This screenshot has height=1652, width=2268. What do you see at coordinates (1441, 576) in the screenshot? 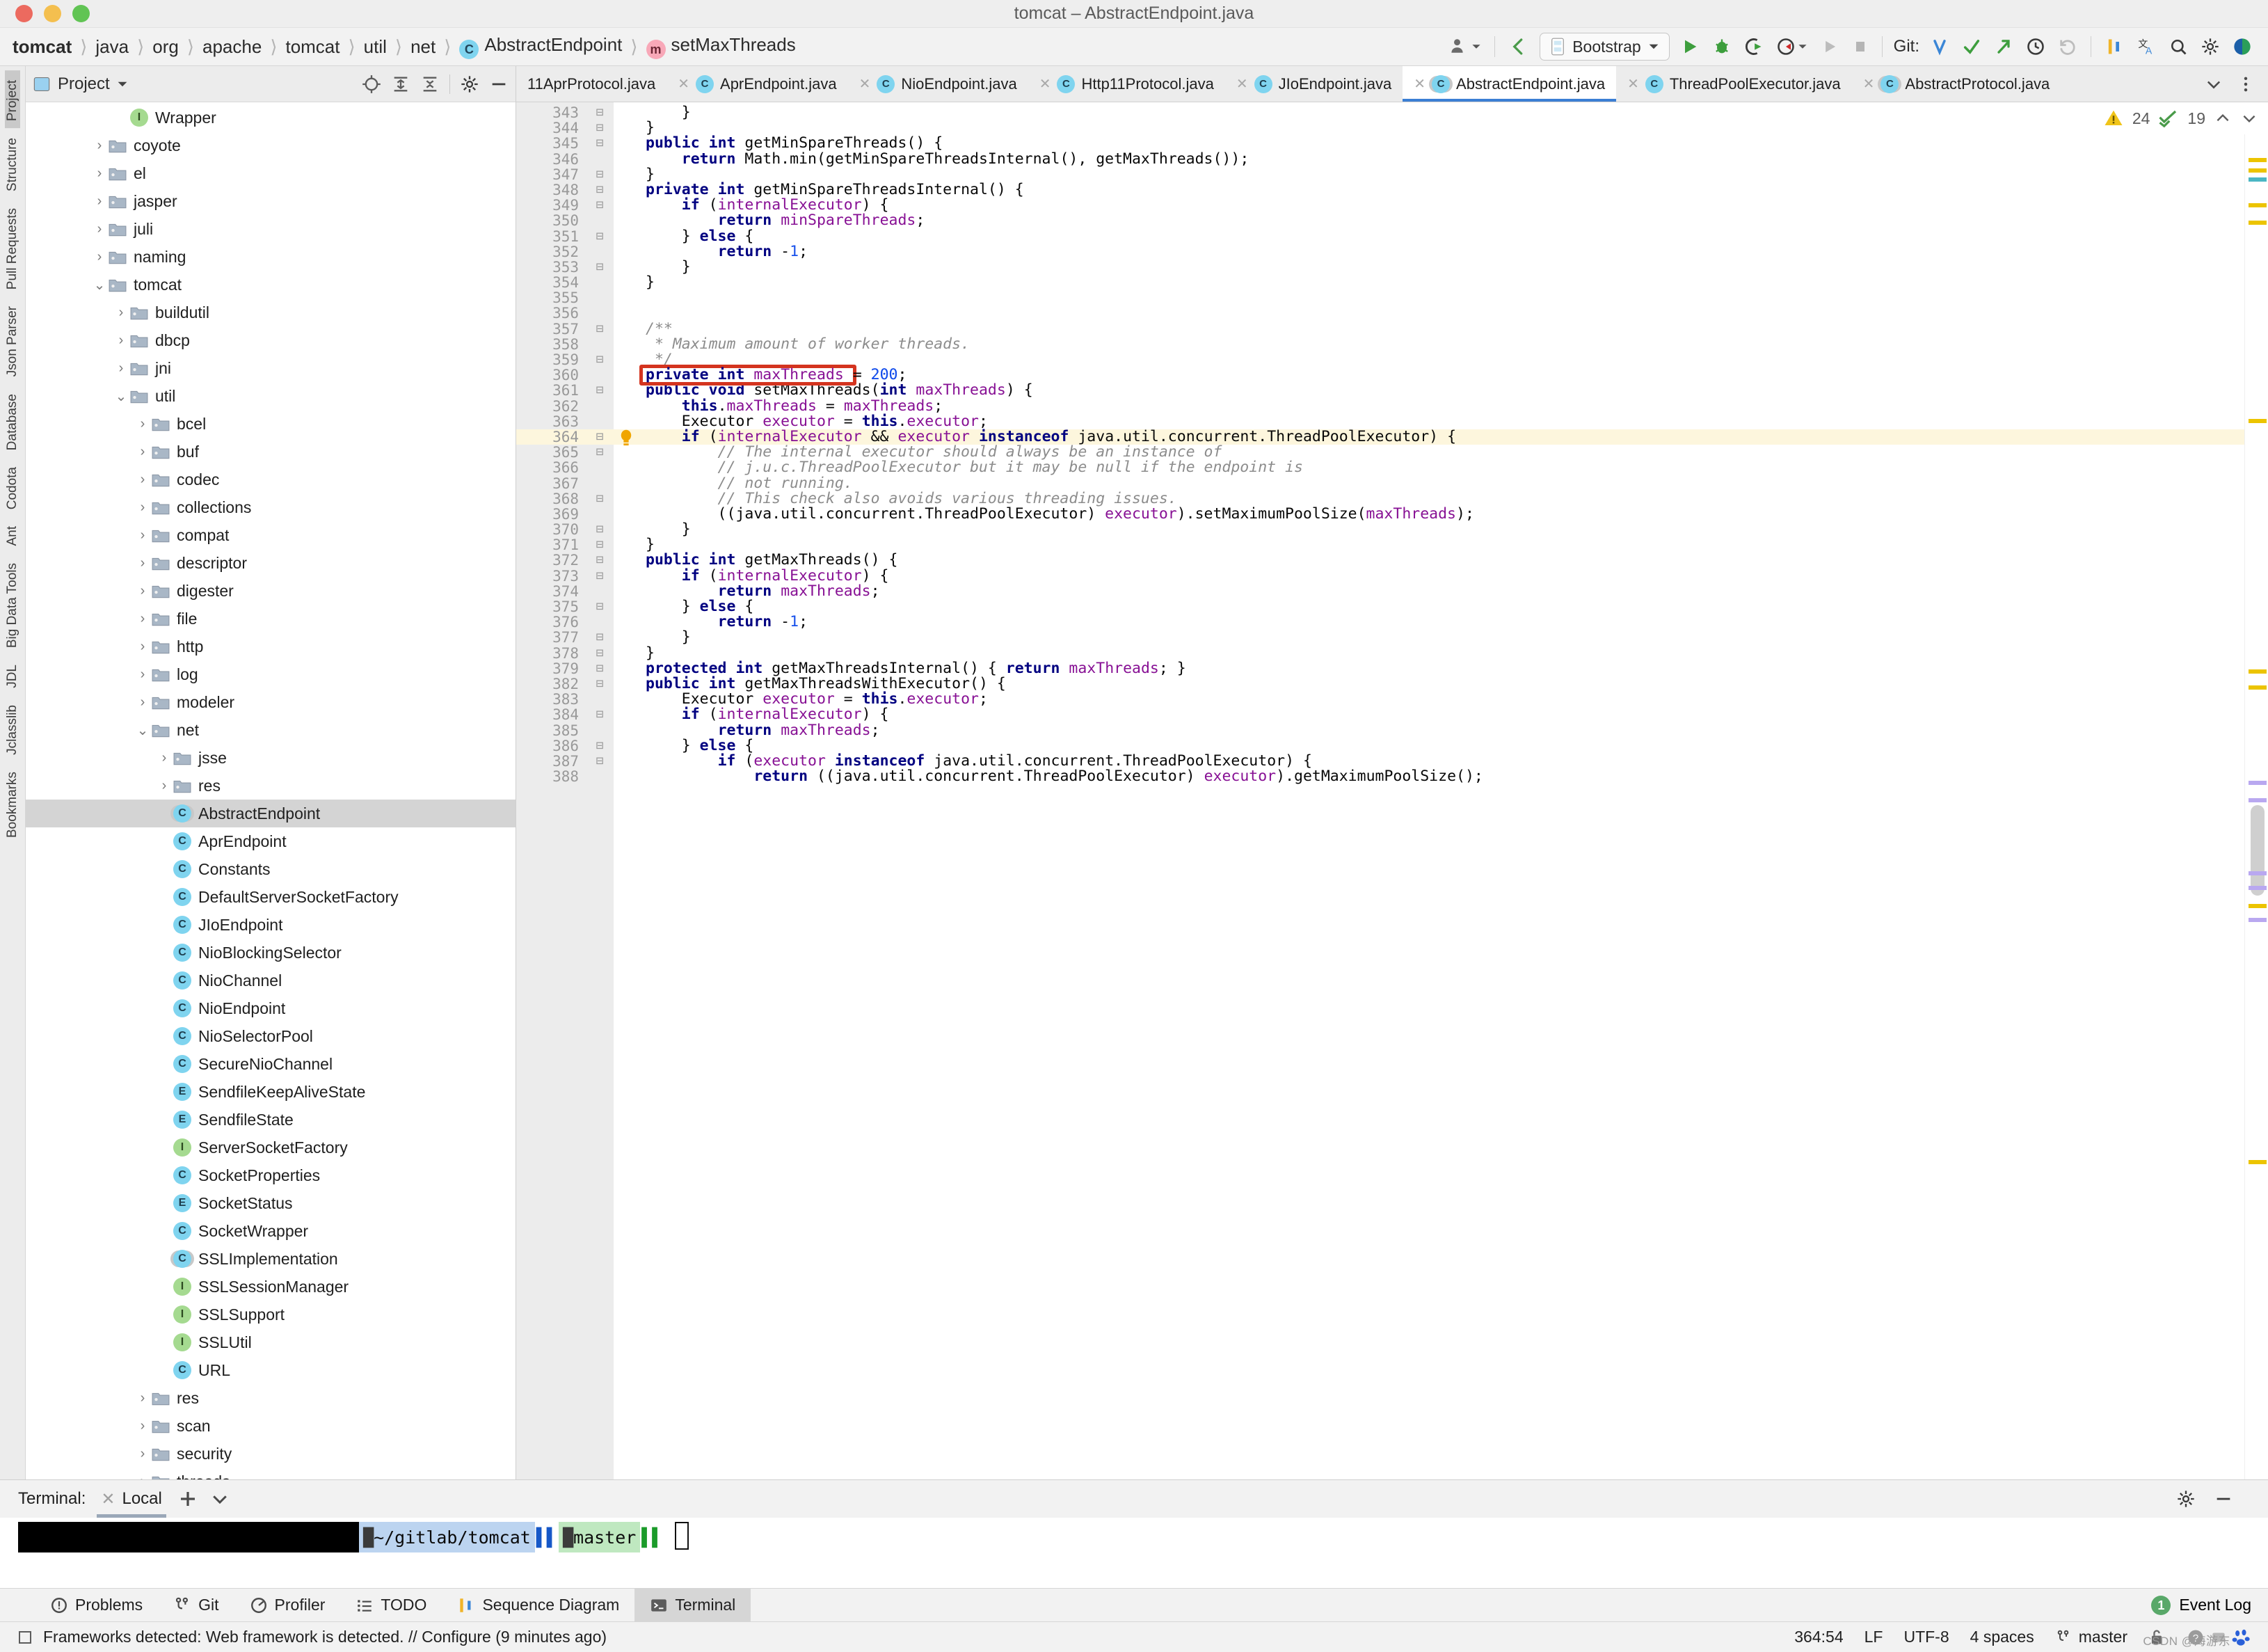
I see `code-line: if (internalExecutor) {` at bounding box center [1441, 576].